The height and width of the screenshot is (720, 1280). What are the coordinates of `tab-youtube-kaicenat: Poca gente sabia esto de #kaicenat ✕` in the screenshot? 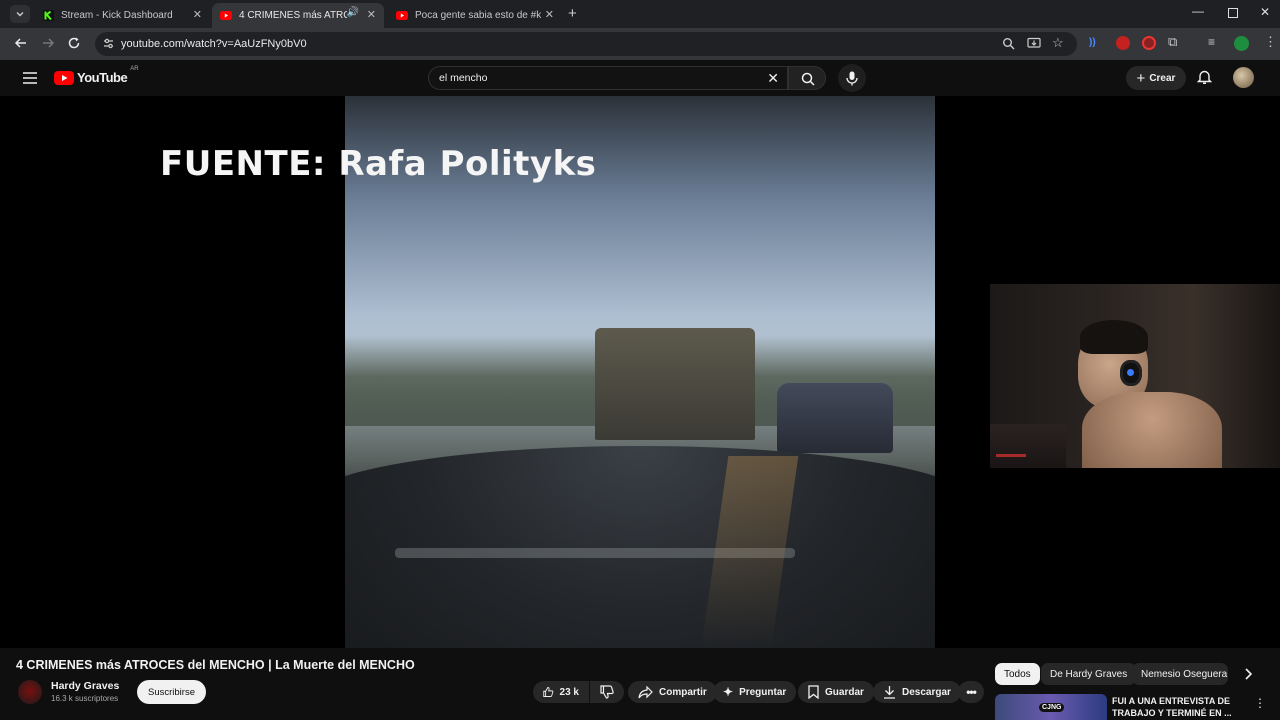 It's located at (475, 15).